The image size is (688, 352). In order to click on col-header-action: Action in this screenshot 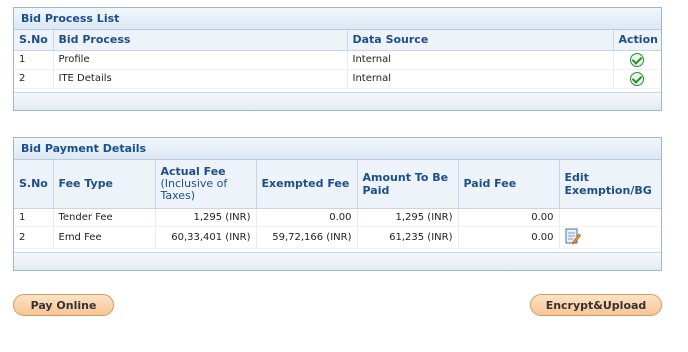, I will do `click(637, 40)`.